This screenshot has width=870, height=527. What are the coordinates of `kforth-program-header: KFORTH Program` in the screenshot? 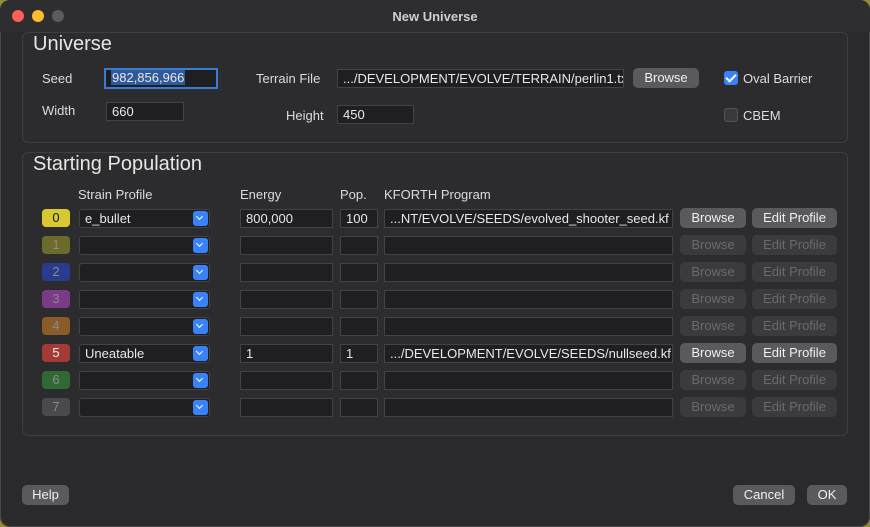 It's located at (437, 194).